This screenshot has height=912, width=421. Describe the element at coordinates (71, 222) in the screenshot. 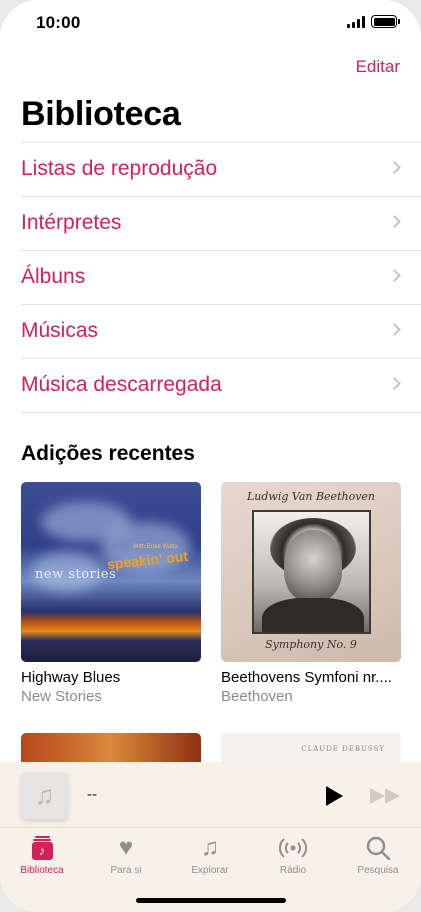

I see `menu-item-label: Intérpretes` at that location.